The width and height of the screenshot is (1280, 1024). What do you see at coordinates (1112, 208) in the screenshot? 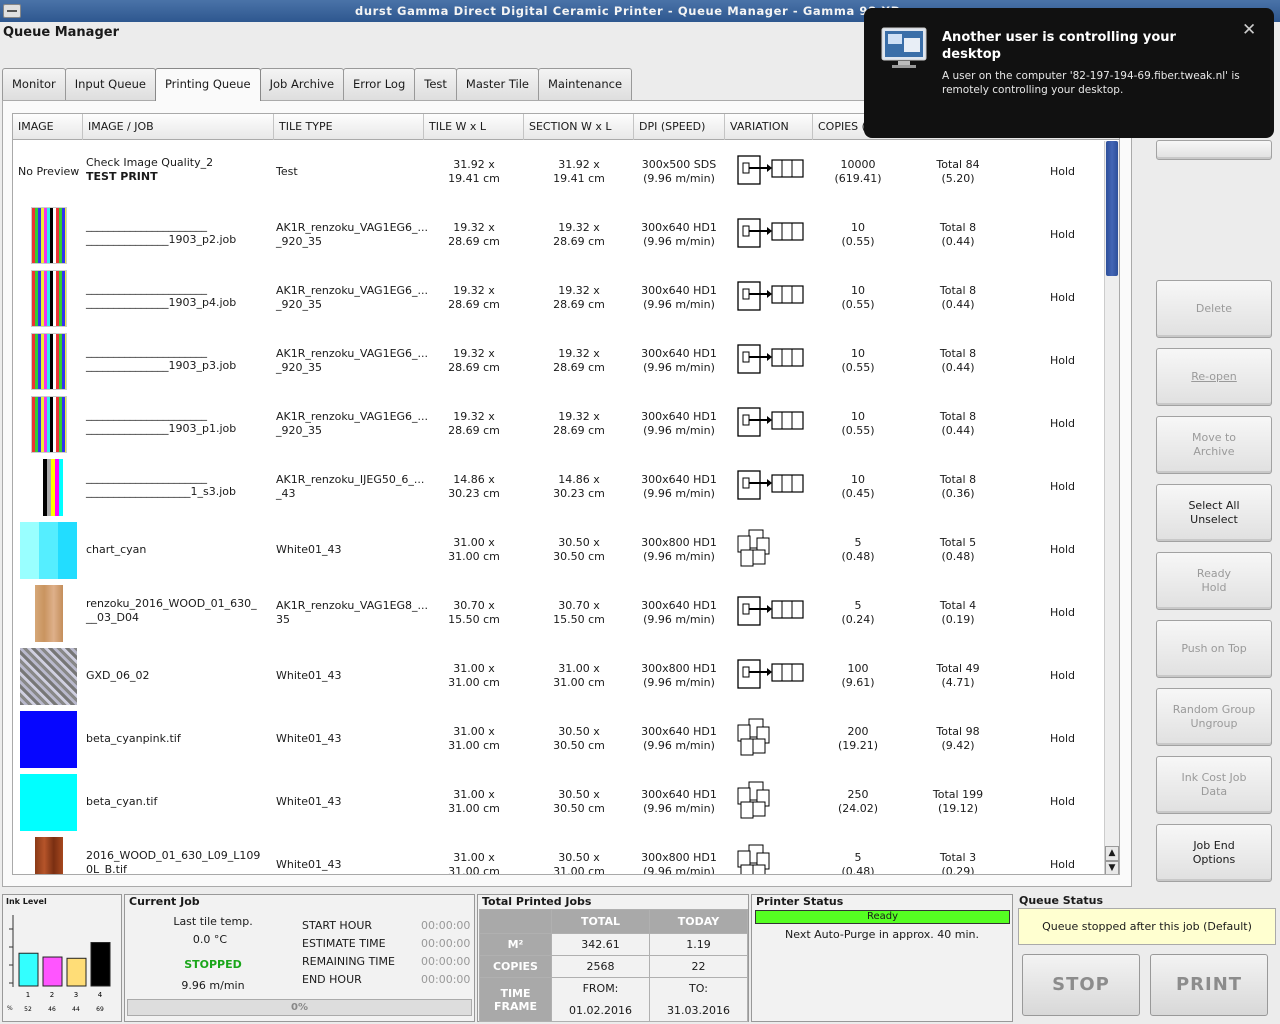
I see `scrollbar-thumb` at bounding box center [1112, 208].